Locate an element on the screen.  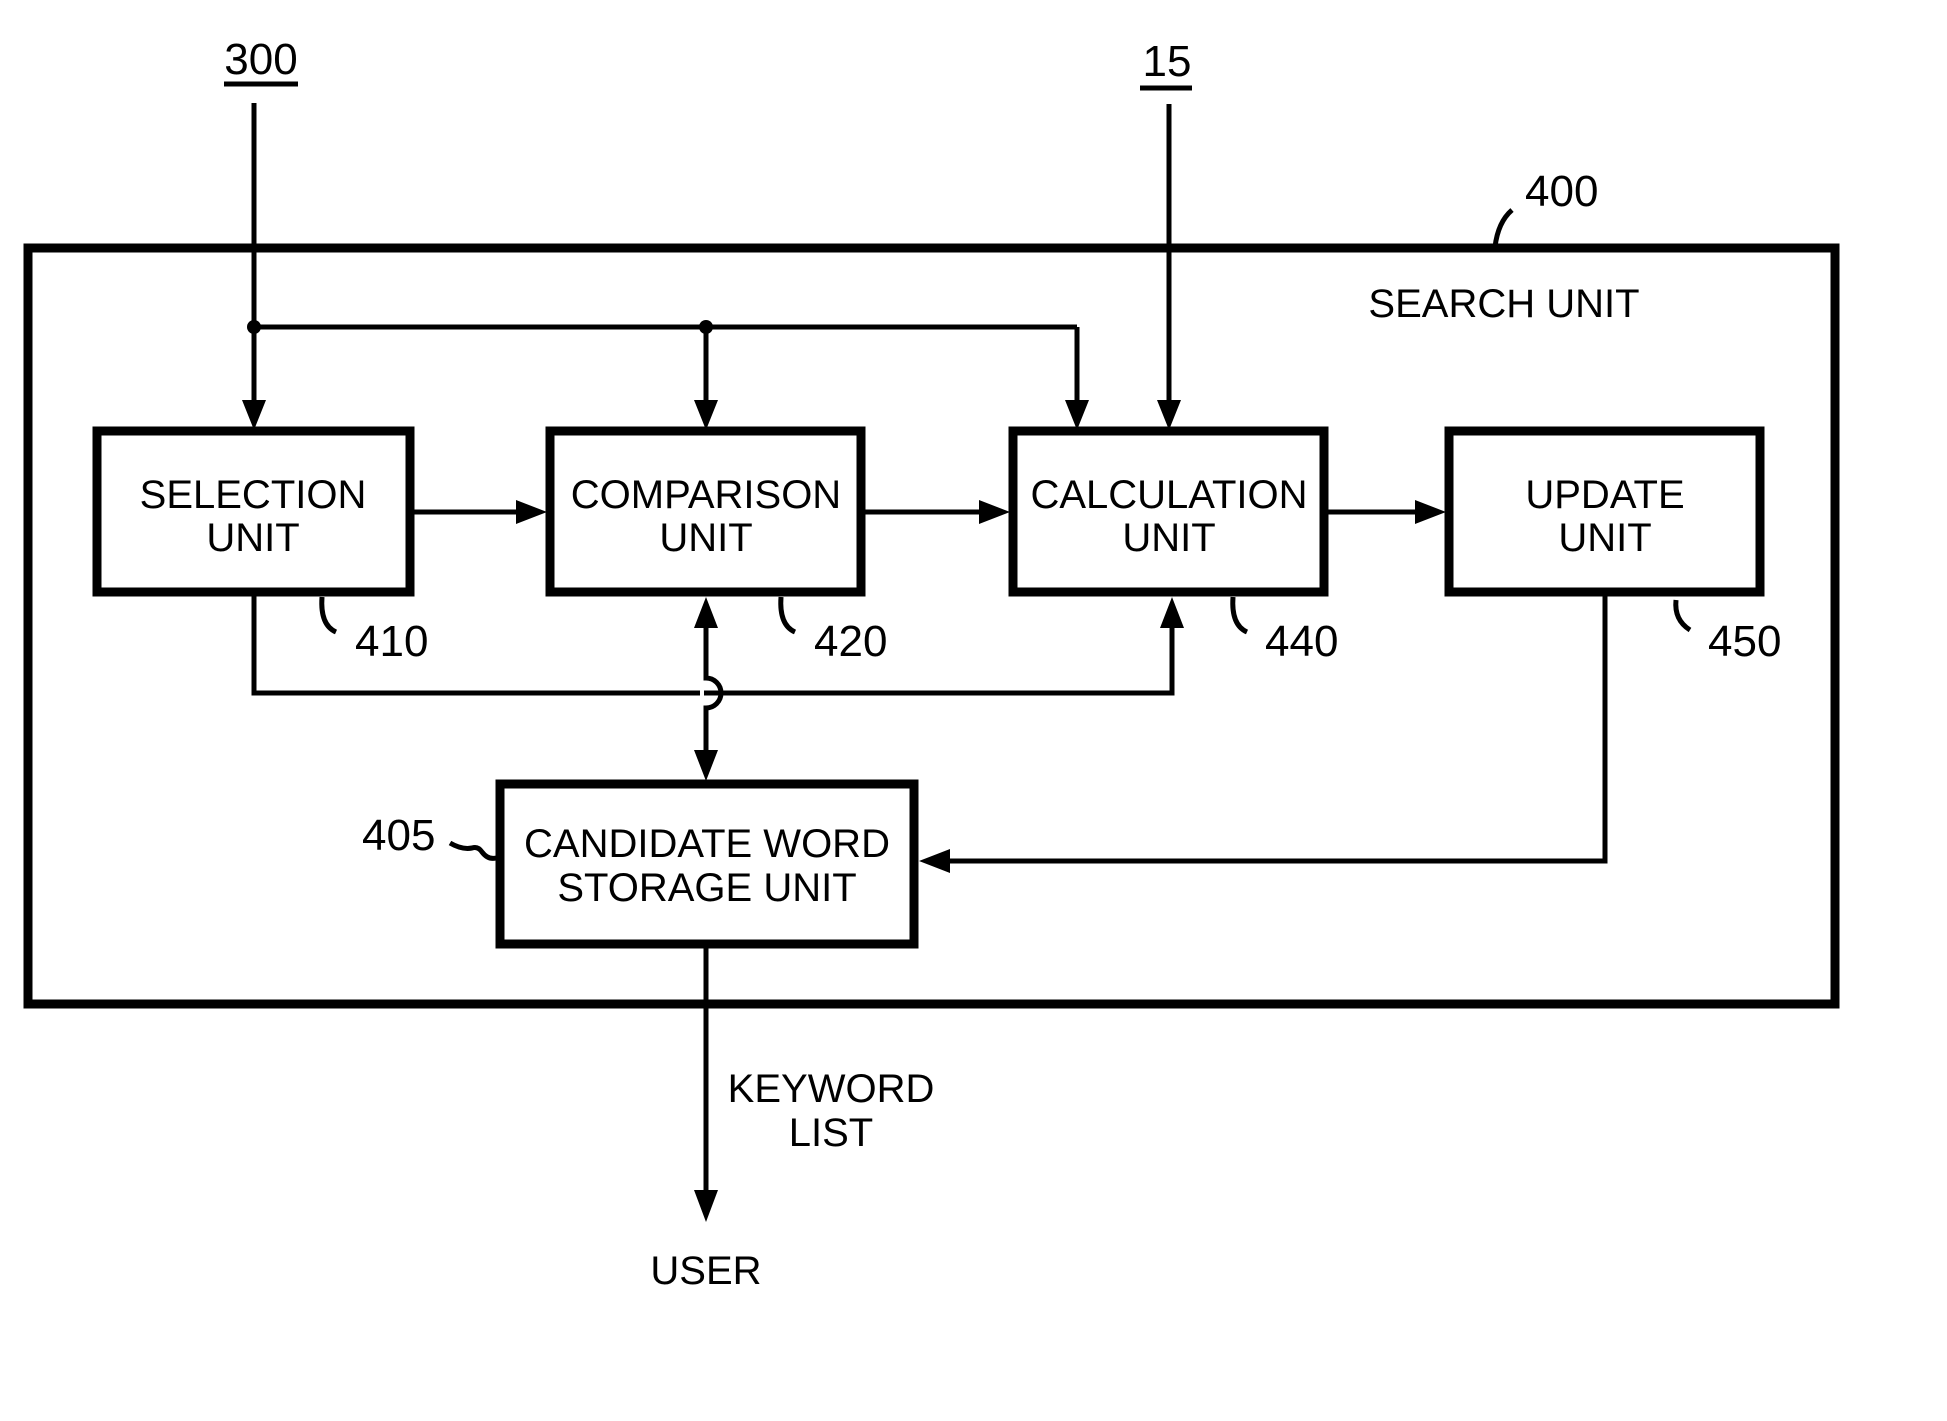
arrow-calculation-to-update is located at coordinates (1430, 512).